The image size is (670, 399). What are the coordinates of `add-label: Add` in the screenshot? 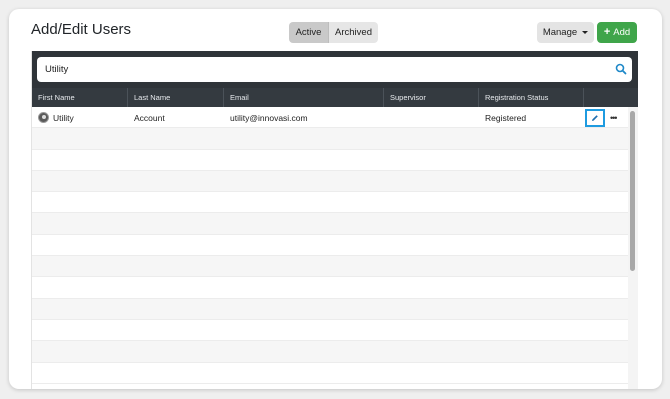 It's located at (622, 32).